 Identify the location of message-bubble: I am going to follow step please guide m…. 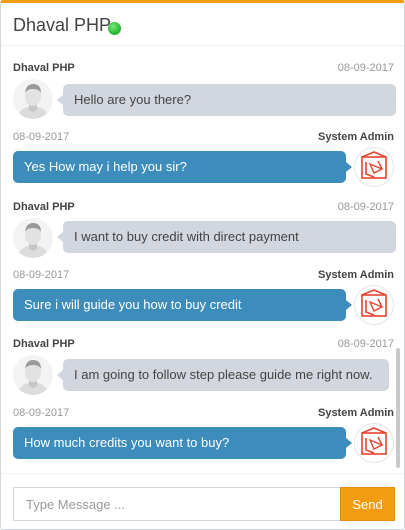
(223, 375).